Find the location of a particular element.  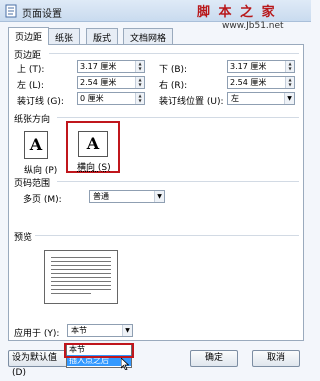

watermark-url: www.Jb51.net is located at coordinates (253, 26).